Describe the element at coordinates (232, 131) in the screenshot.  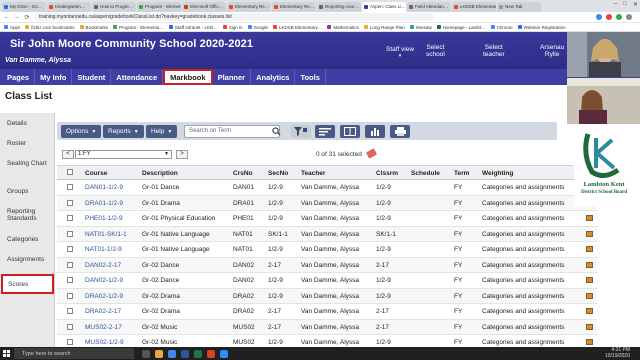
I see `search-input: Search on Term` at that location.